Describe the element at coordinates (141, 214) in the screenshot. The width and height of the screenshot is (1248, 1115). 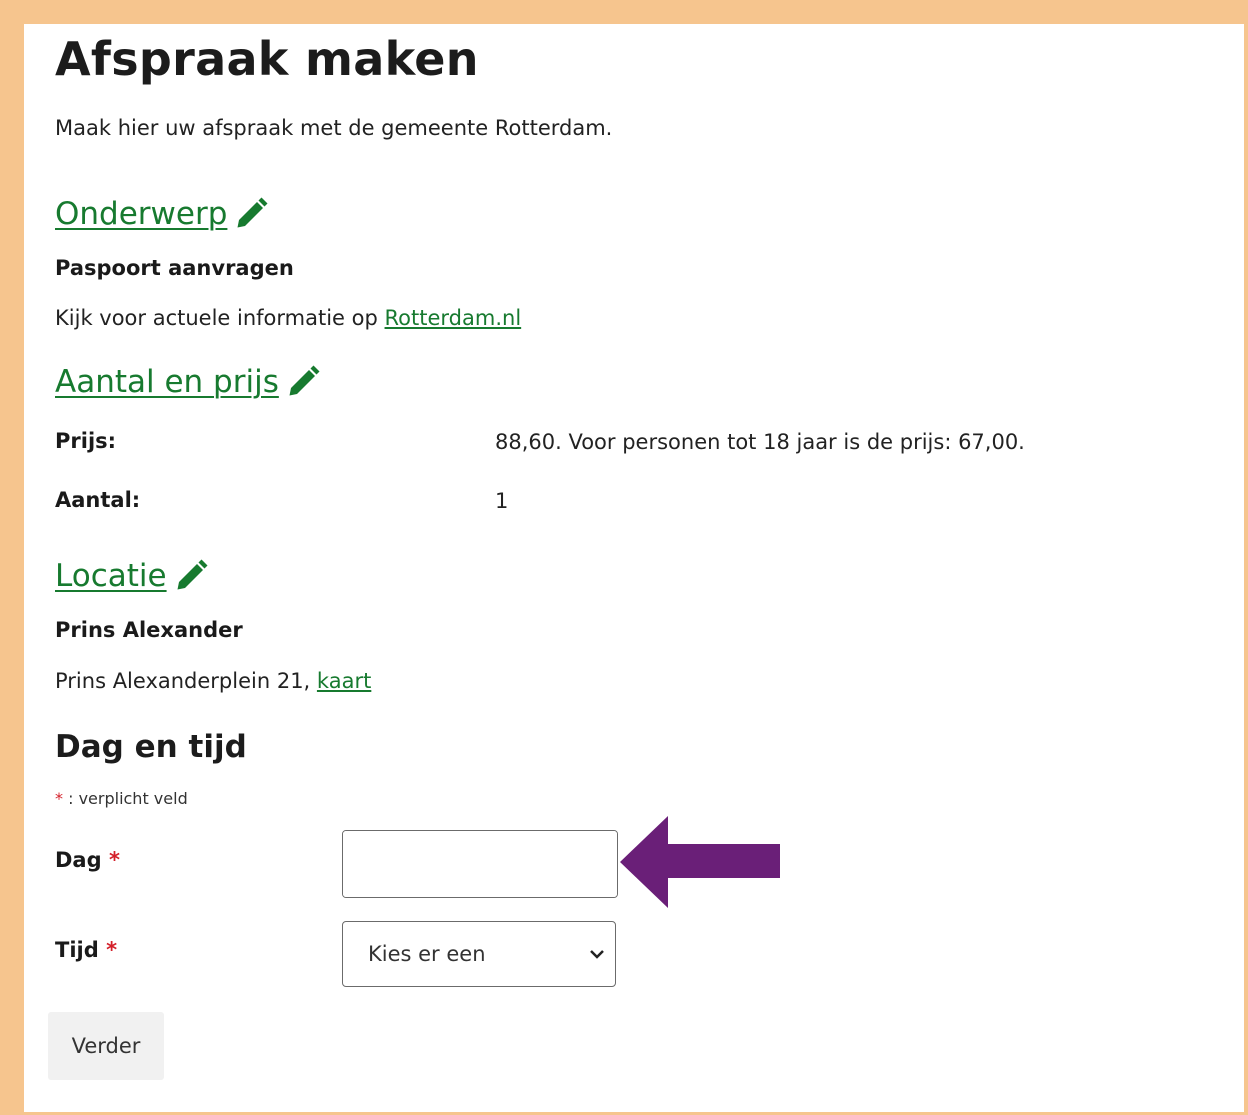
I see `onderwerp-heading: Onderwerp` at that location.